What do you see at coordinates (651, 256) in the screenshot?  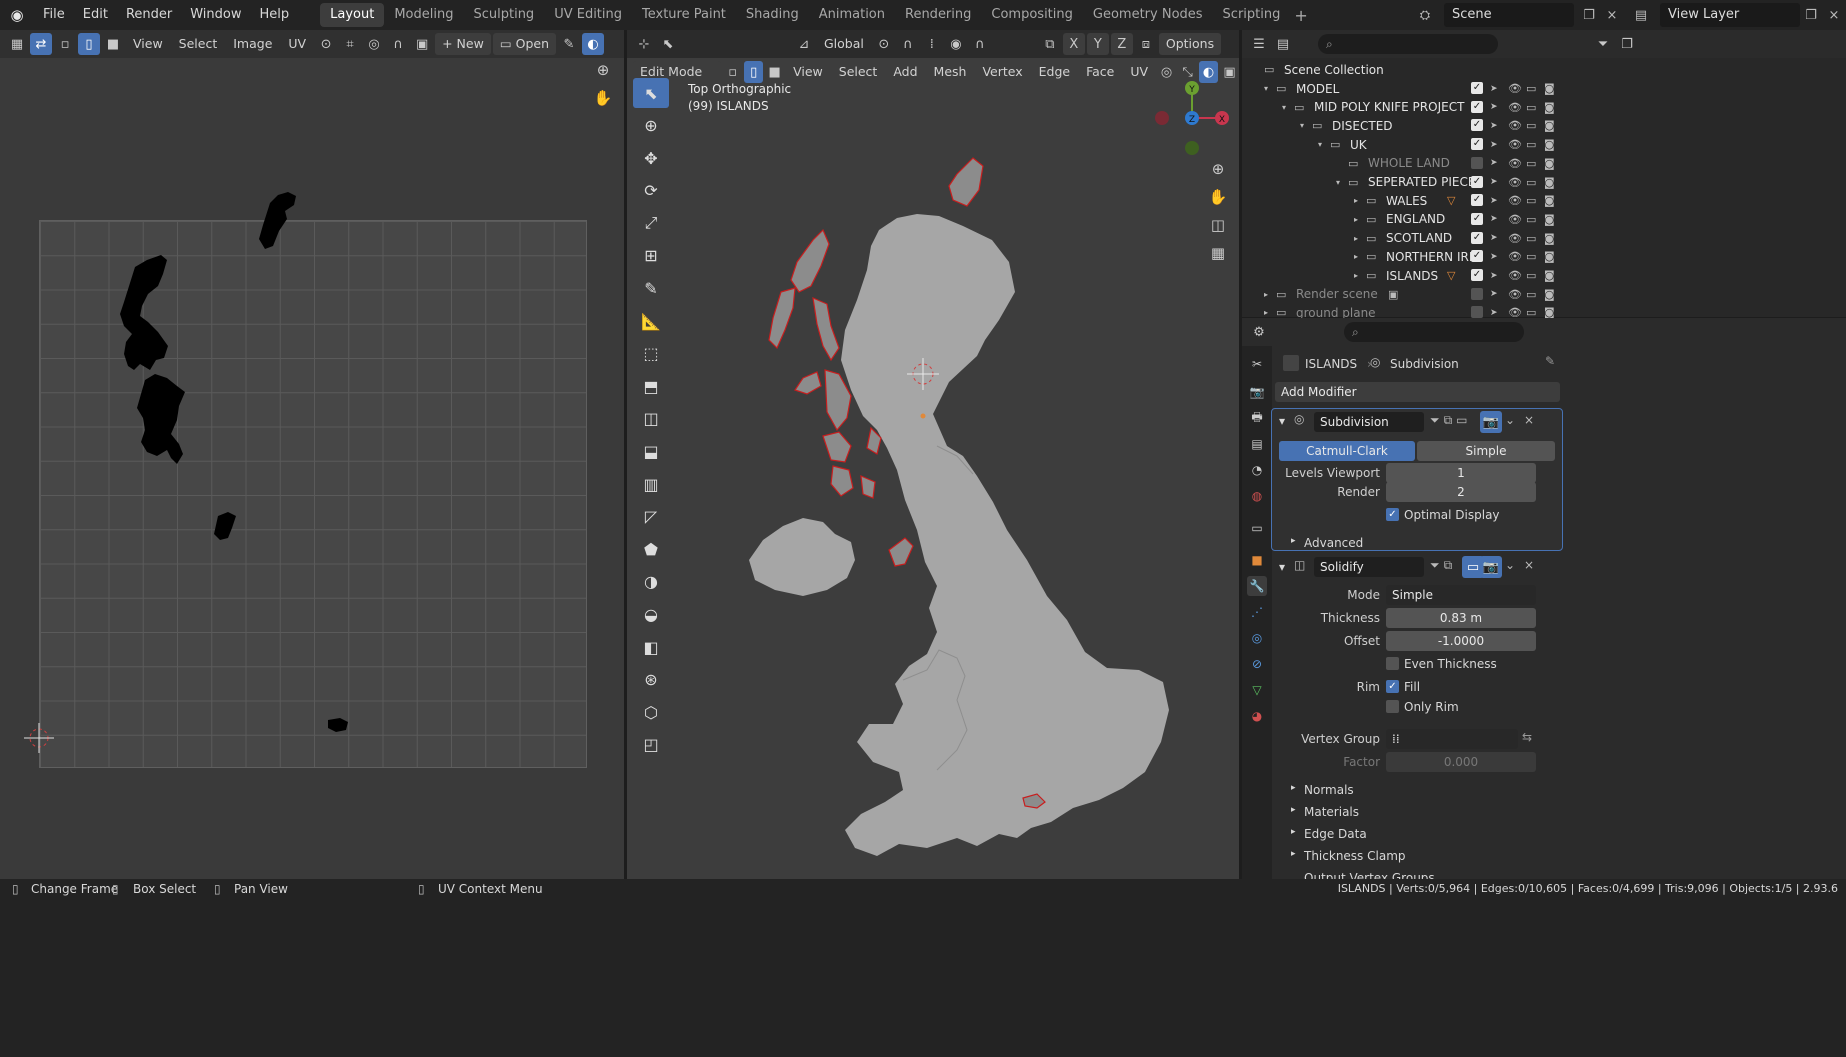 I see `transform-tool-icon: ⊞` at bounding box center [651, 256].